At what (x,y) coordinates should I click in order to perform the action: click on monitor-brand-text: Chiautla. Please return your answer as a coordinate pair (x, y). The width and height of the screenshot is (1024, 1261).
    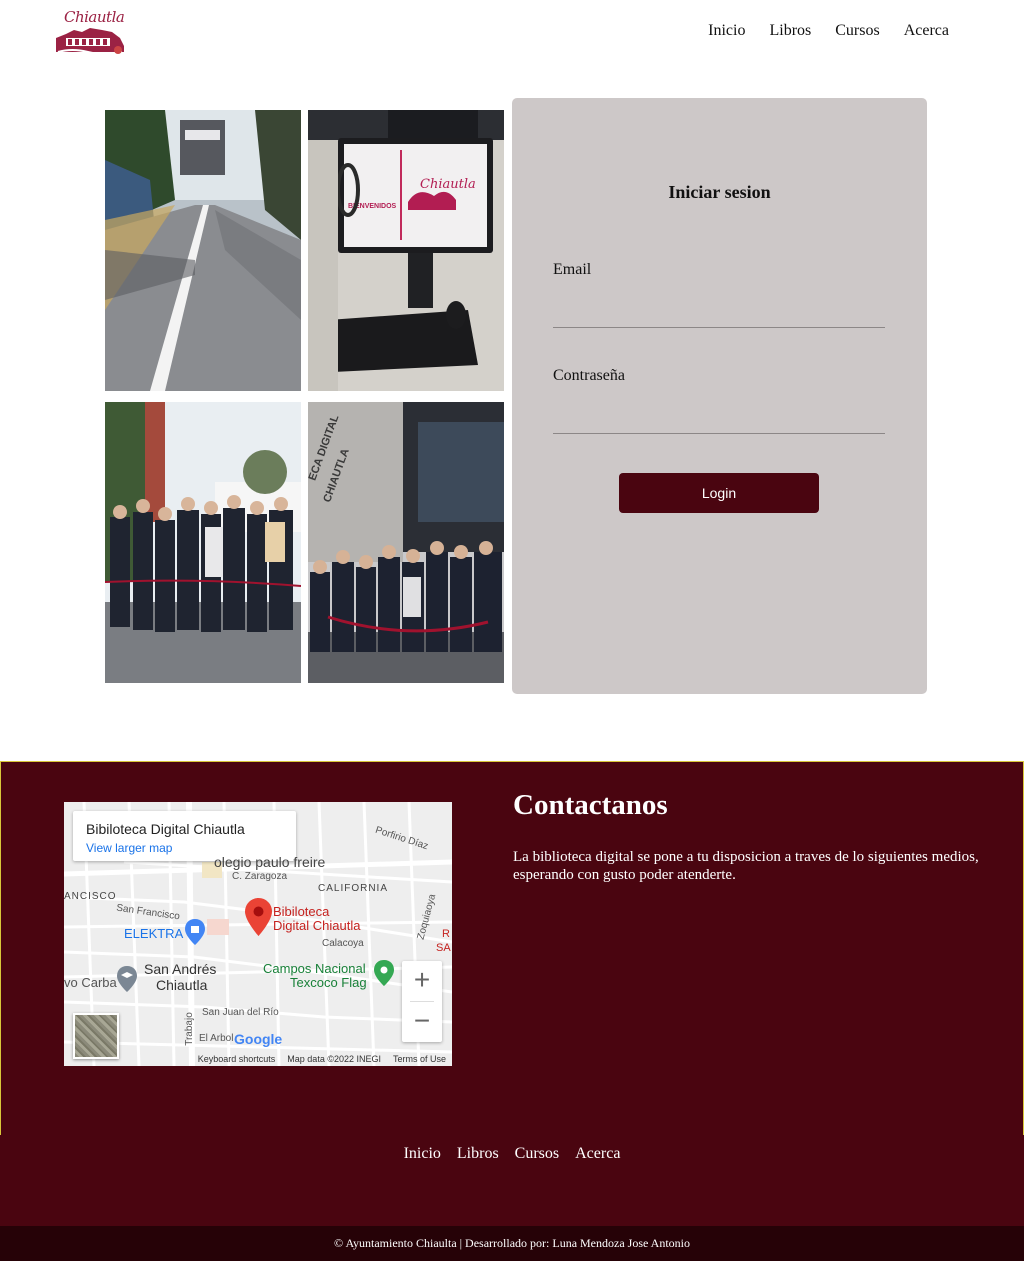
    Looking at the image, I should click on (448, 184).